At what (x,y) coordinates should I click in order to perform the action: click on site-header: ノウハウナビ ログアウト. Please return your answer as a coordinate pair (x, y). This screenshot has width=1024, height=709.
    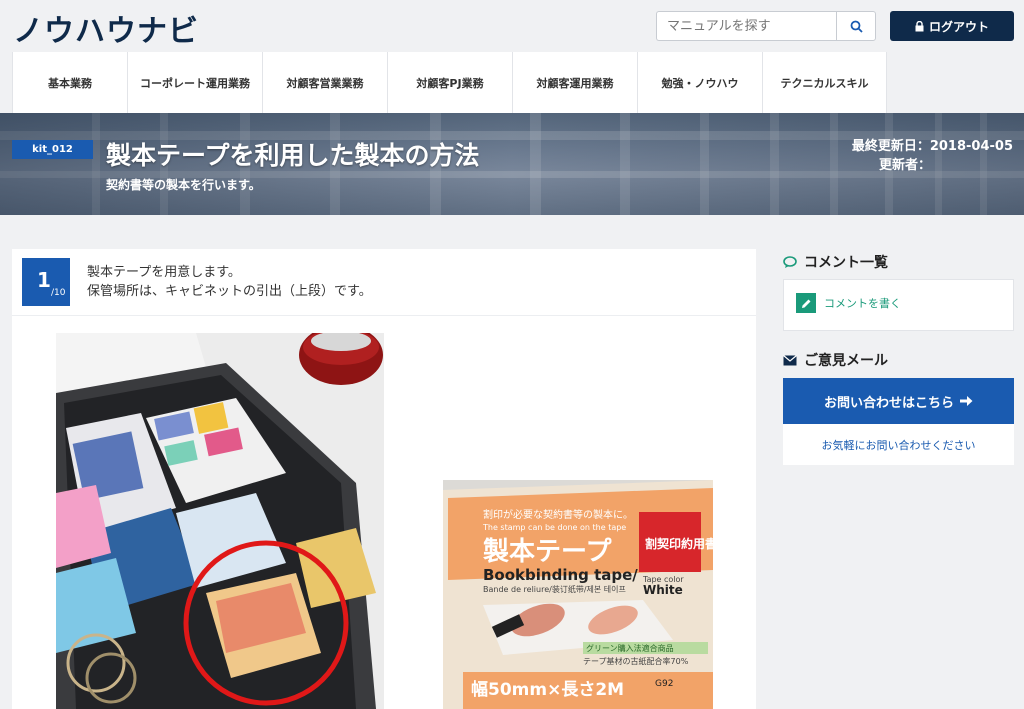
    Looking at the image, I should click on (512, 26).